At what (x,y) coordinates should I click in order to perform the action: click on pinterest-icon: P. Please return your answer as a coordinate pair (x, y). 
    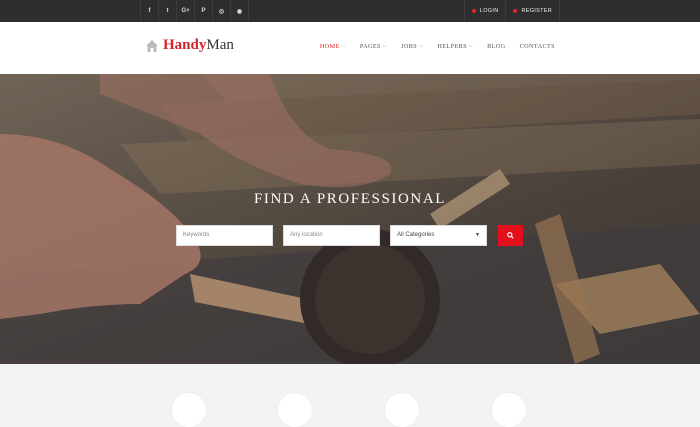
    Looking at the image, I should click on (203, 11).